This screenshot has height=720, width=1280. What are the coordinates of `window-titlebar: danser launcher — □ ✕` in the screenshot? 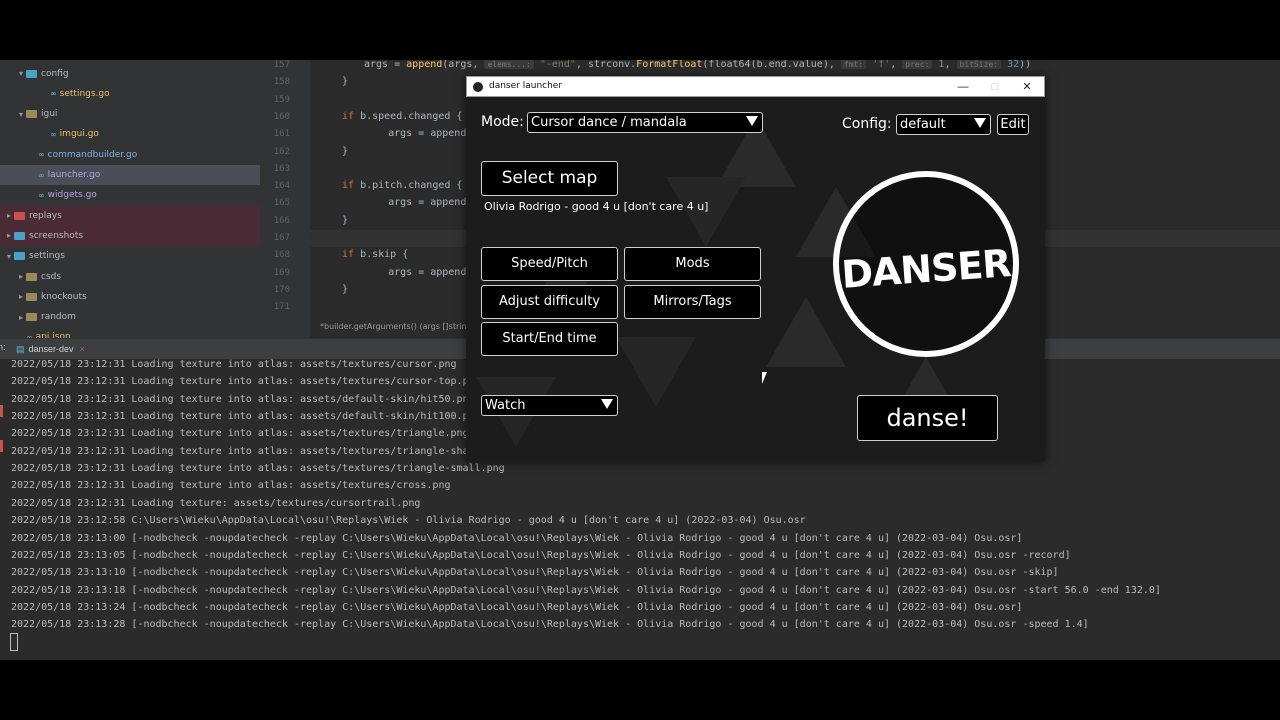 It's located at (755, 86).